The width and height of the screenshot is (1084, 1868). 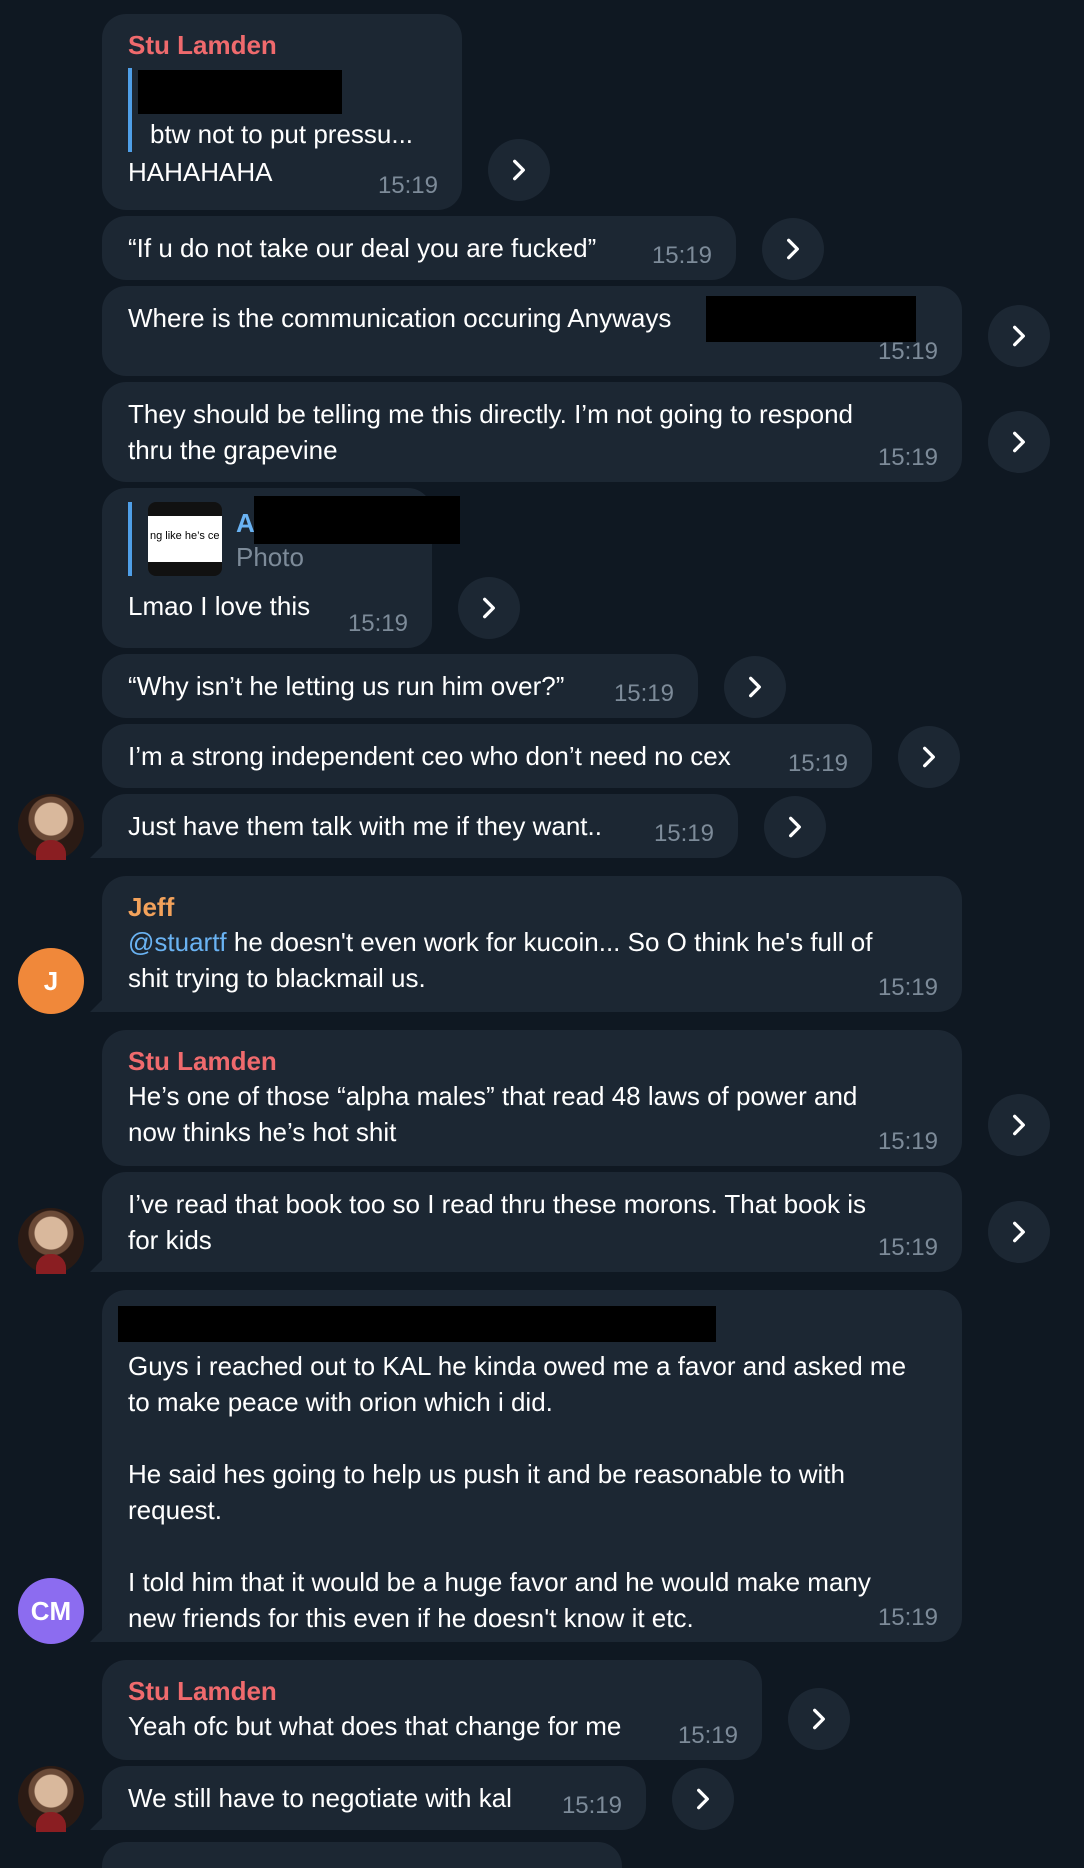 What do you see at coordinates (362, 1855) in the screenshot?
I see `message-bubble-partial` at bounding box center [362, 1855].